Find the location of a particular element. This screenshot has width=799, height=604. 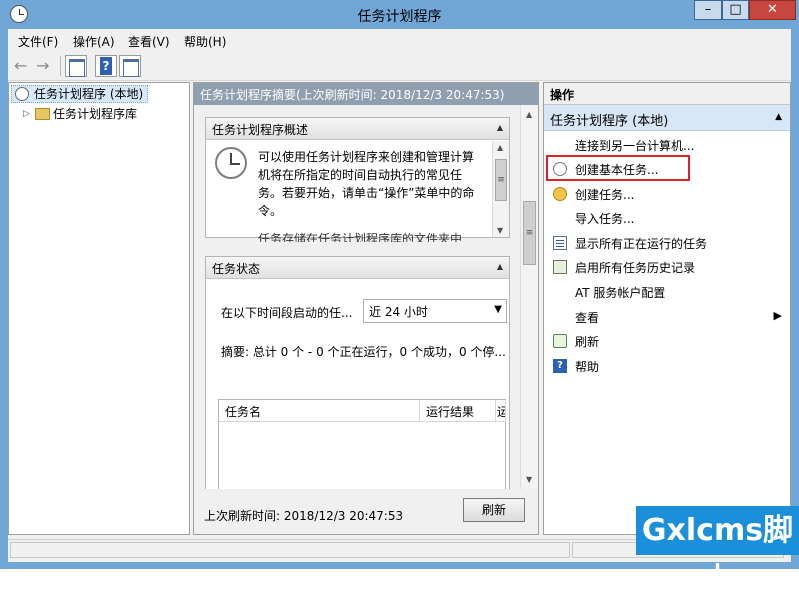

maximize-button: □ is located at coordinates (735, 10).